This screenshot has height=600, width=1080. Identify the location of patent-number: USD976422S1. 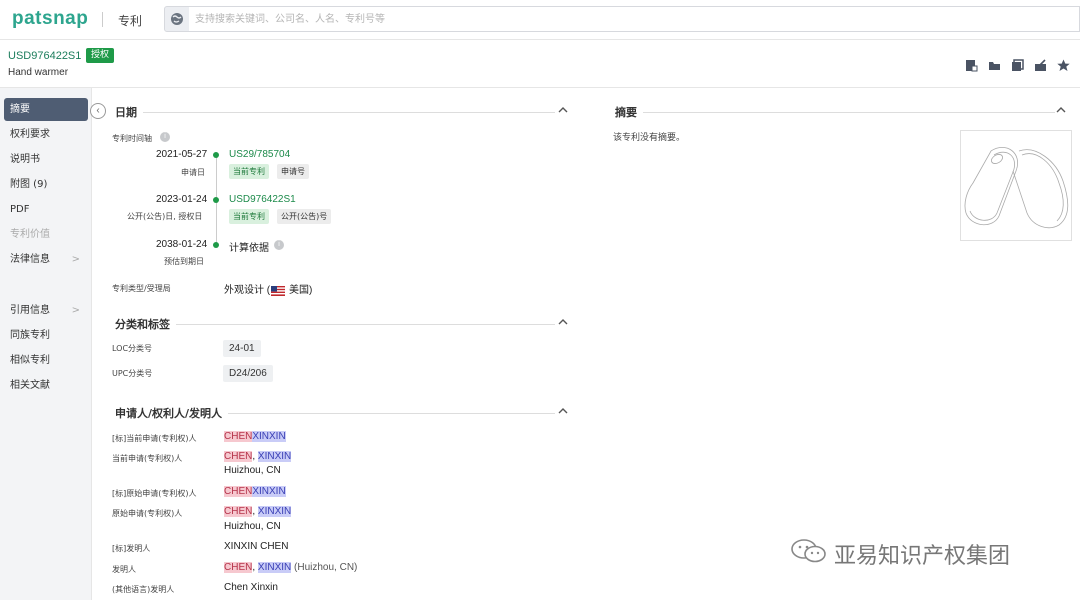
(45, 56).